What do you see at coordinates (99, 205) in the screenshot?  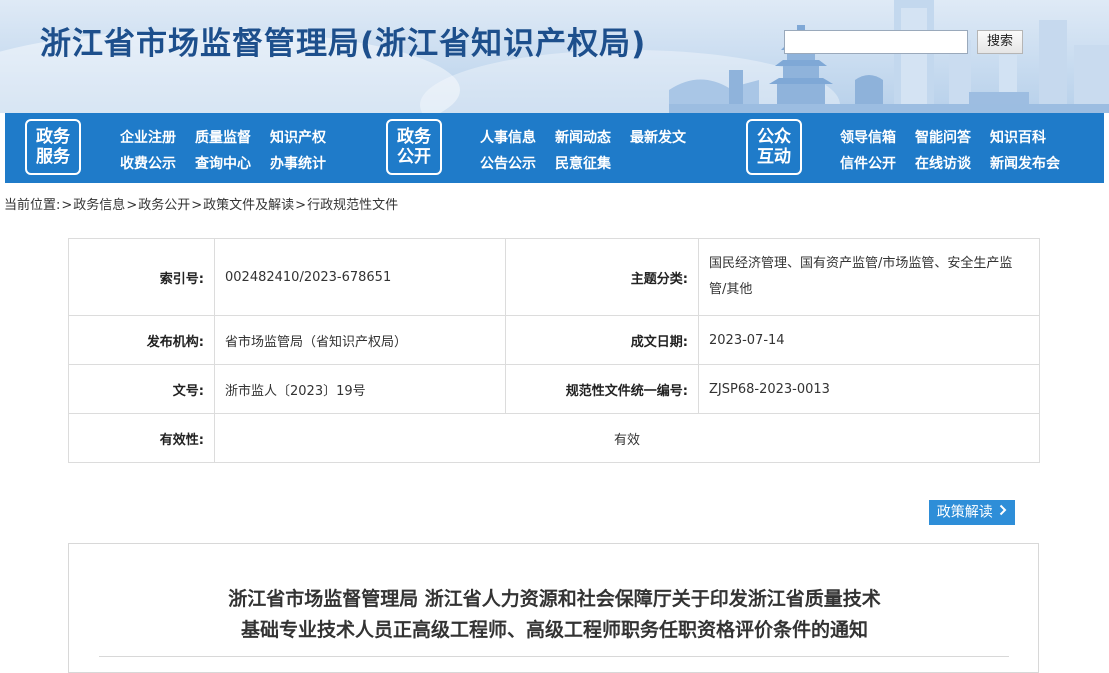 I see `breadcrumb-link-gov-info: 政务信息` at bounding box center [99, 205].